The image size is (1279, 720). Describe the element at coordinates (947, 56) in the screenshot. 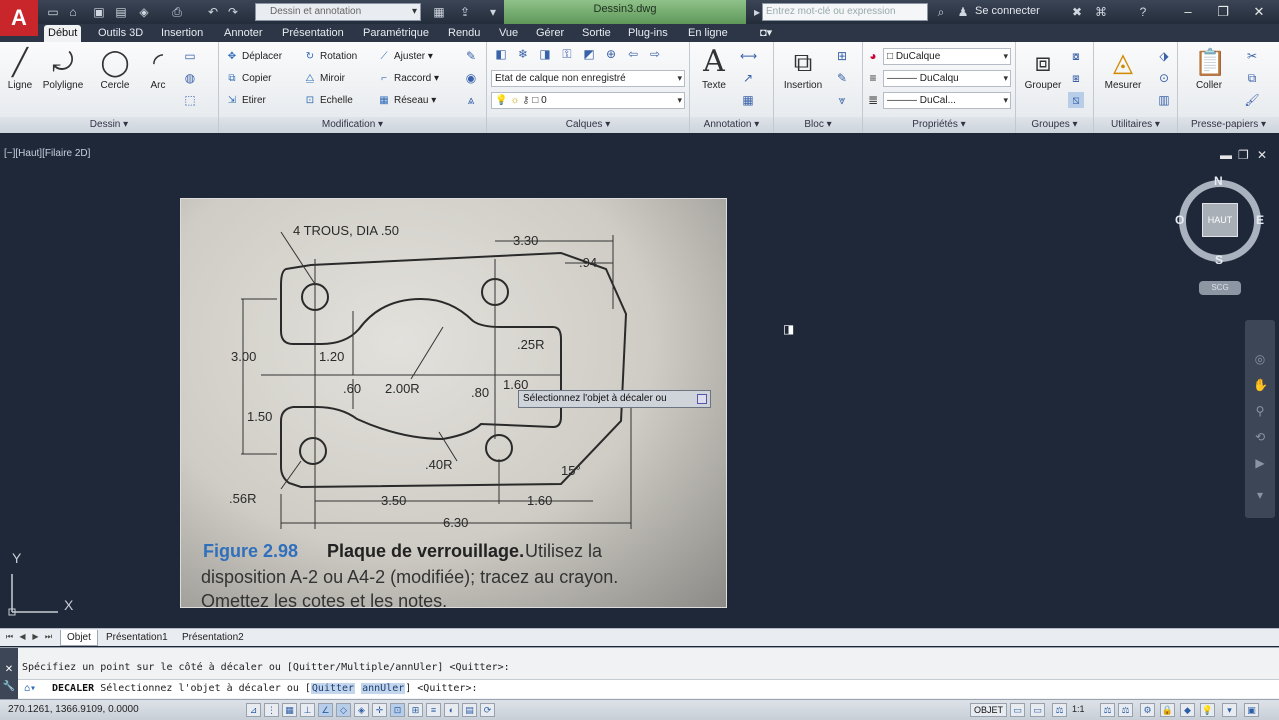

I see `color-select: □ DuCalque ▾` at that location.